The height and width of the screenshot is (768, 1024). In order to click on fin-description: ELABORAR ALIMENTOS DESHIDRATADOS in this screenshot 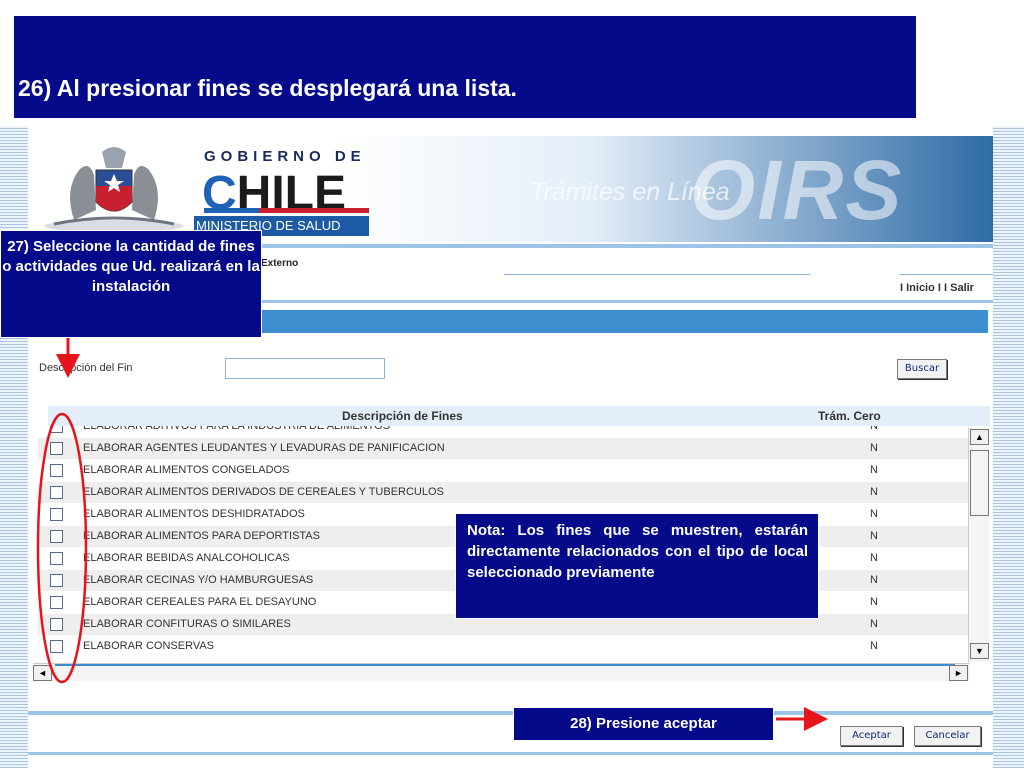, I will do `click(194, 514)`.